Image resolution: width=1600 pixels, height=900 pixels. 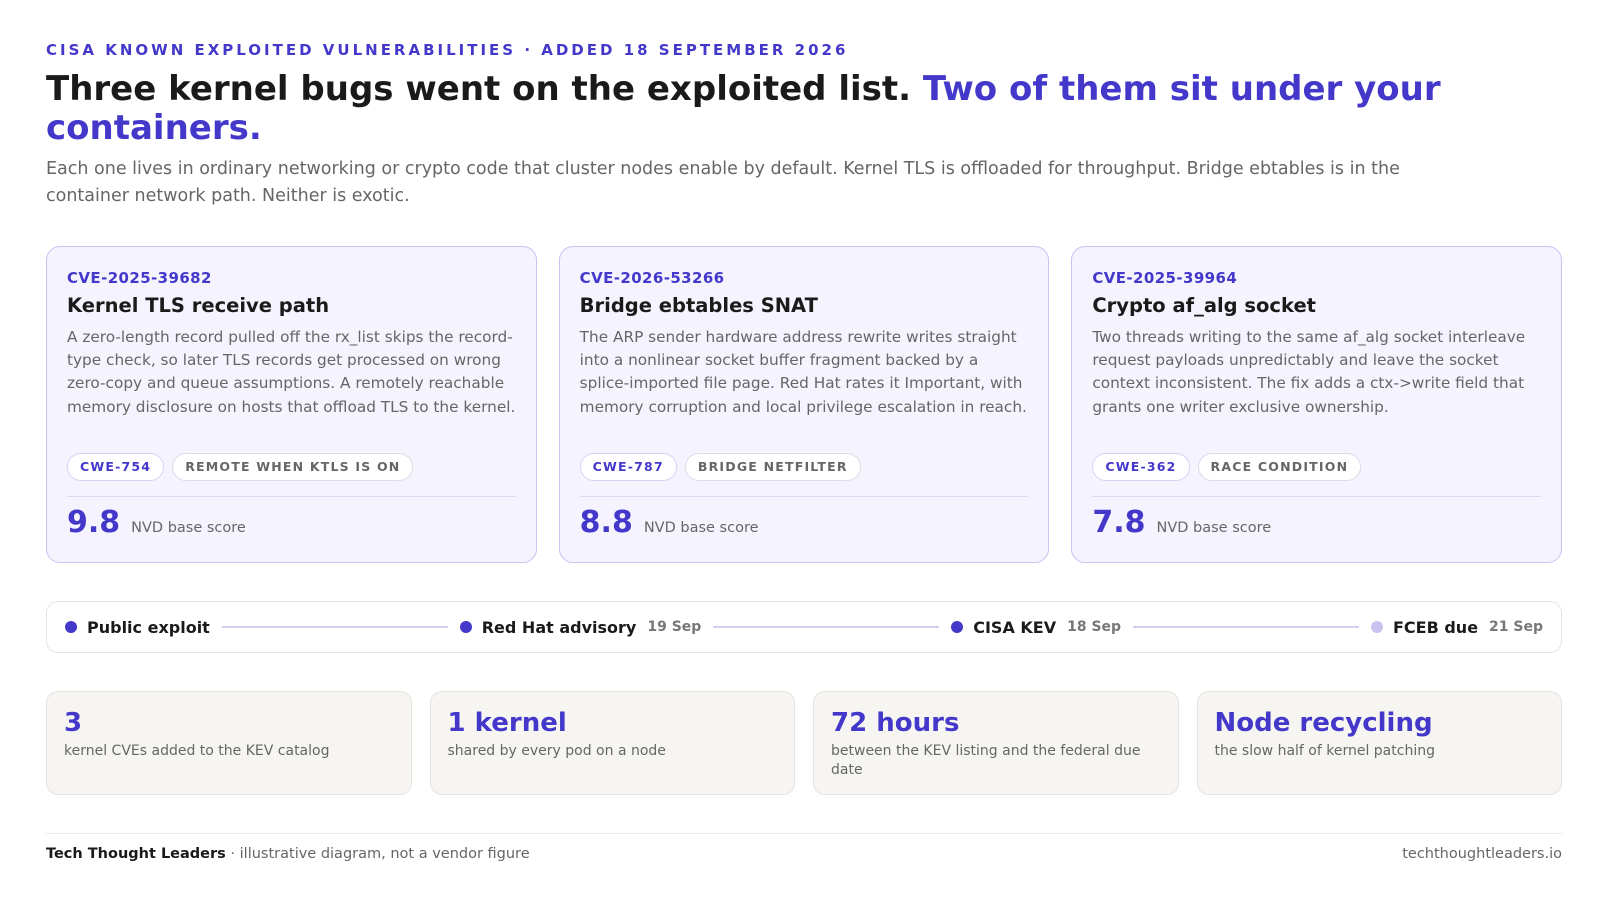 What do you see at coordinates (556, 751) in the screenshot?
I see `stat-label: shared by every pod on a node` at bounding box center [556, 751].